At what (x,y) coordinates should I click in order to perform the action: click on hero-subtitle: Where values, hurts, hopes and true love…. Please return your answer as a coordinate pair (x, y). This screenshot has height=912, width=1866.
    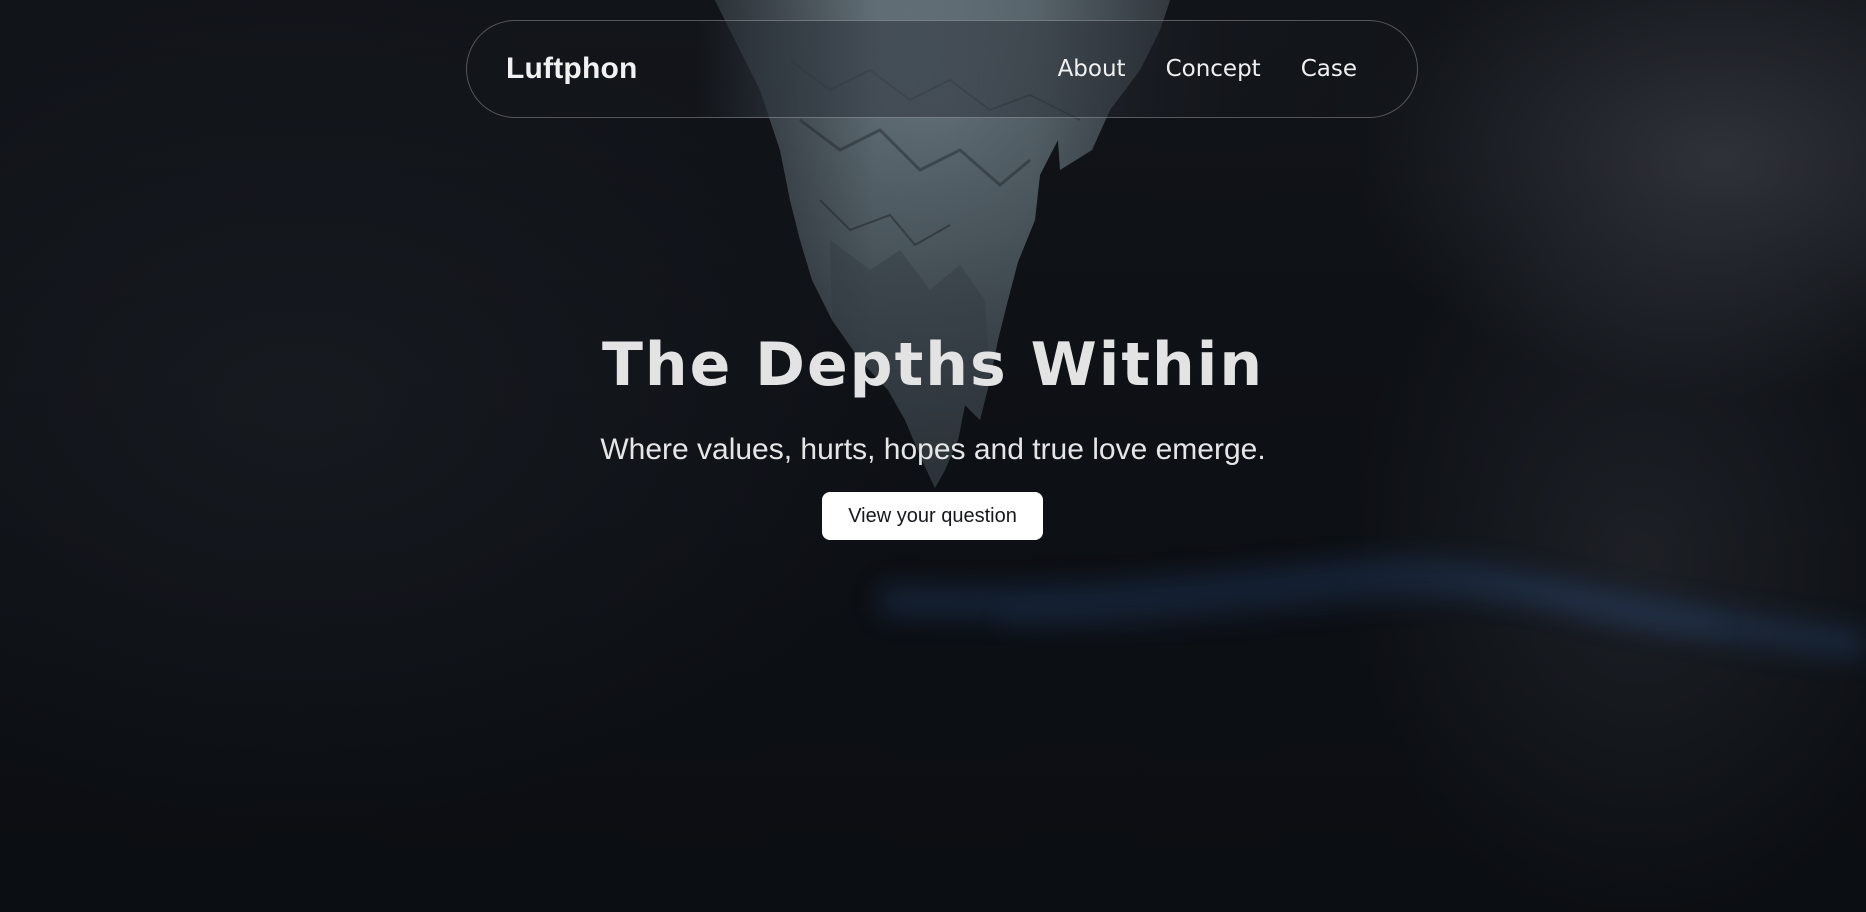
    Looking at the image, I should click on (933, 449).